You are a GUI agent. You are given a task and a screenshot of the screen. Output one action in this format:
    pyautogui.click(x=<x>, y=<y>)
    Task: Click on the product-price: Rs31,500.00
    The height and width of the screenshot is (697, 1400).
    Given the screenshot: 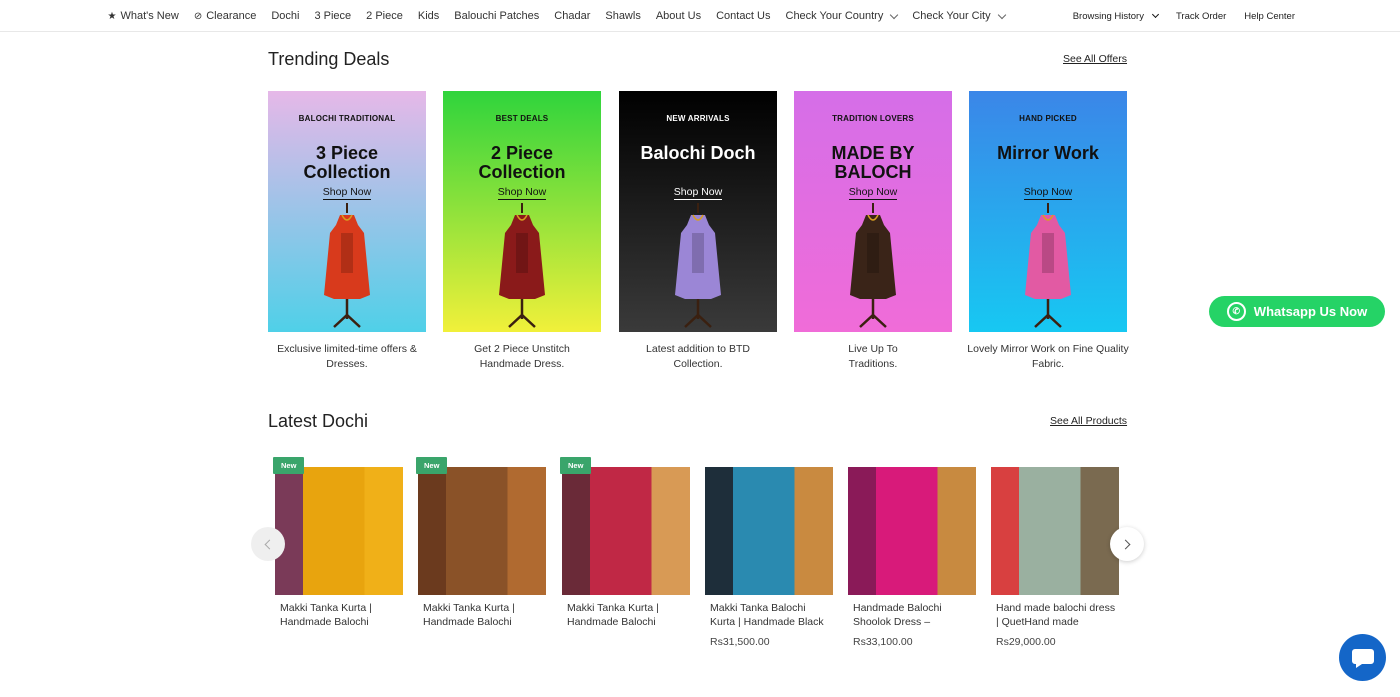 What is the action you would take?
    pyautogui.click(x=740, y=642)
    